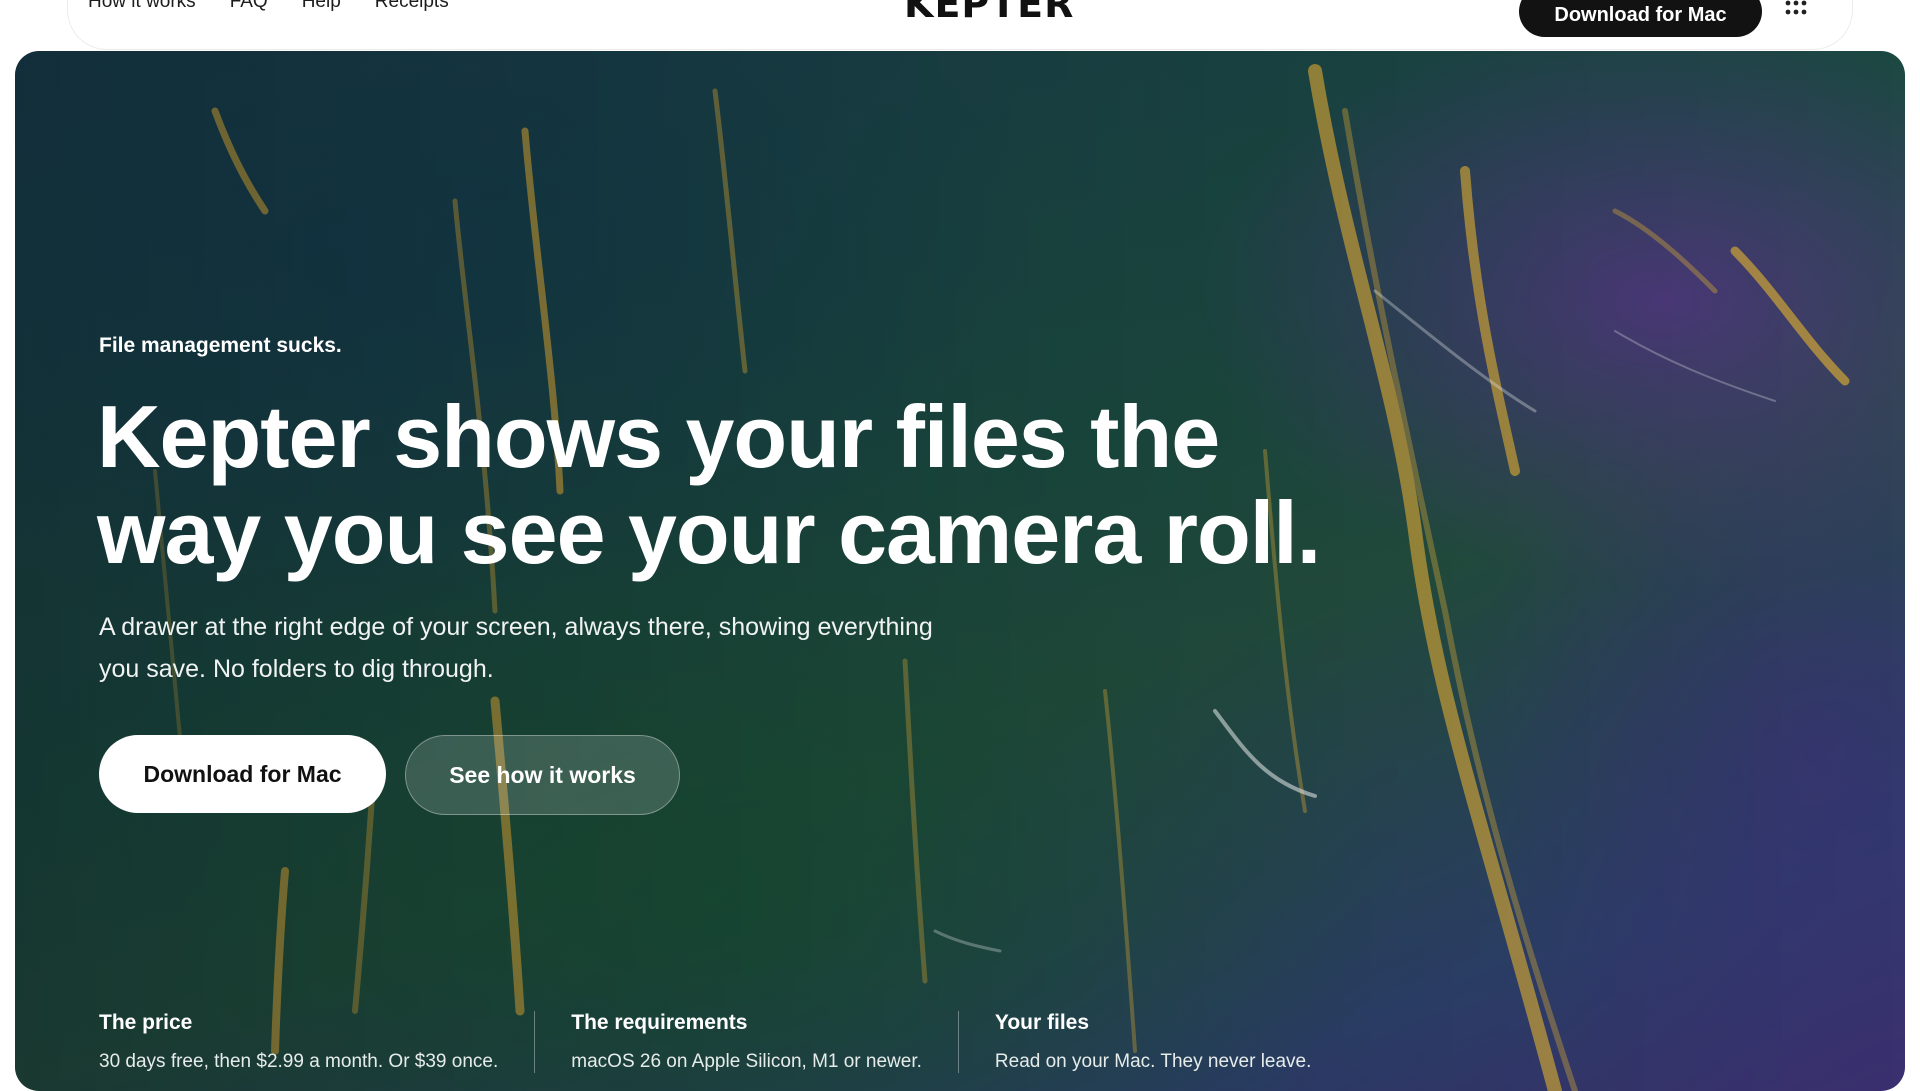 Image resolution: width=1920 pixels, height=1091 pixels. What do you see at coordinates (146, 1022) in the screenshot?
I see `fact-title: The price` at bounding box center [146, 1022].